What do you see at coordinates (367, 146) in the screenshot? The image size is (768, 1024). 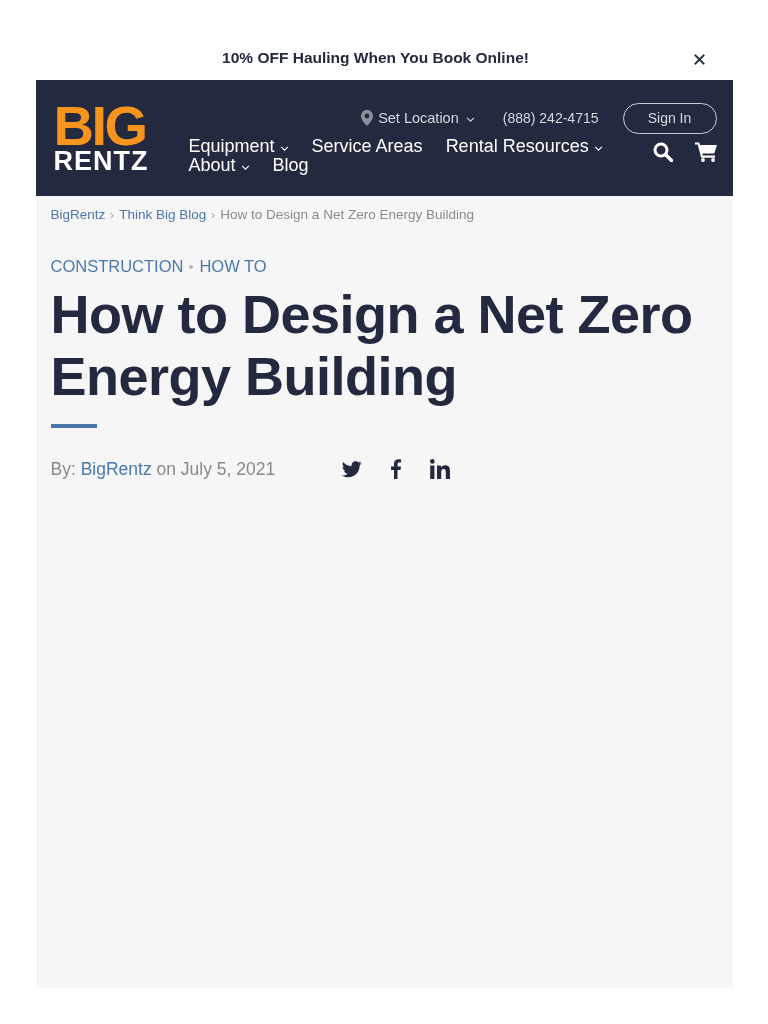 I see `nav-item: Service Areas` at bounding box center [367, 146].